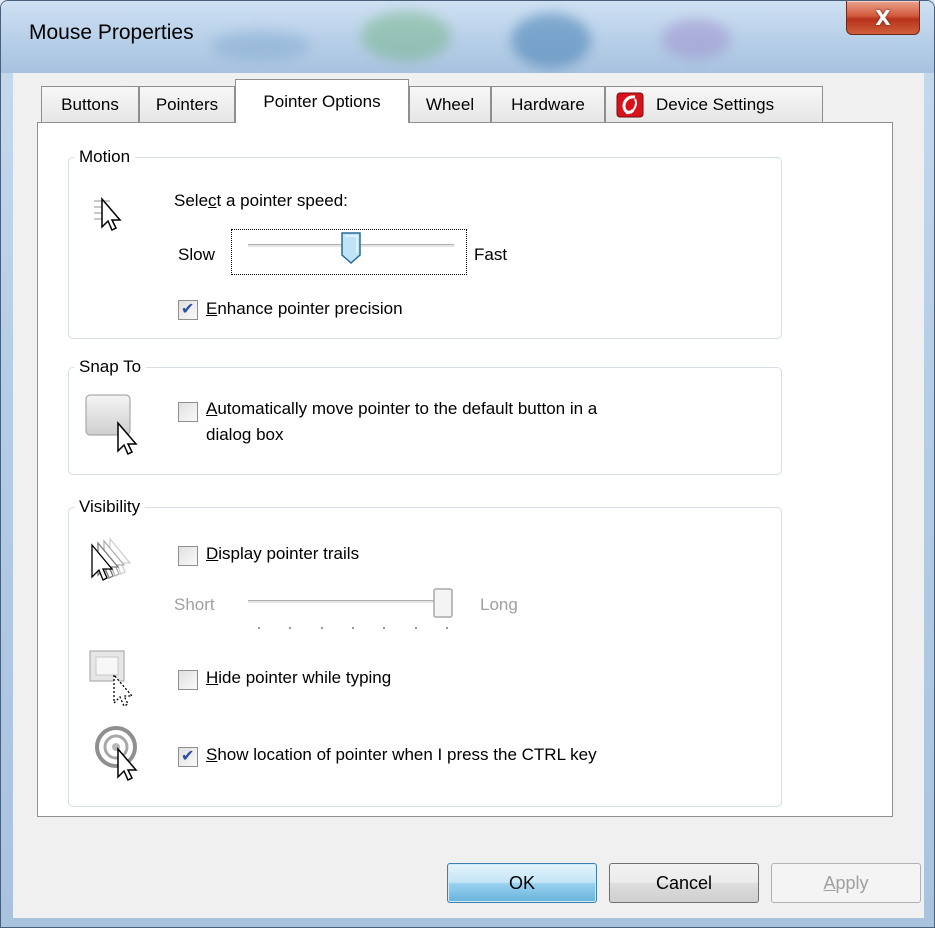  I want to click on apply-button: Apply, so click(846, 883).